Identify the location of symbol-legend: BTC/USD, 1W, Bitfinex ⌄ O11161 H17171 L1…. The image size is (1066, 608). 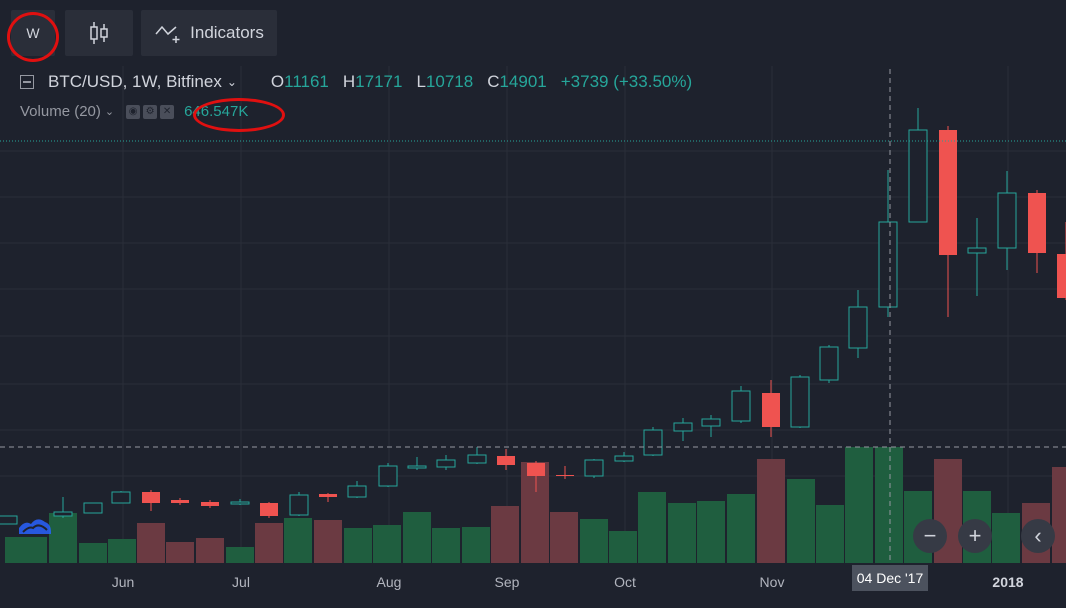
(356, 82).